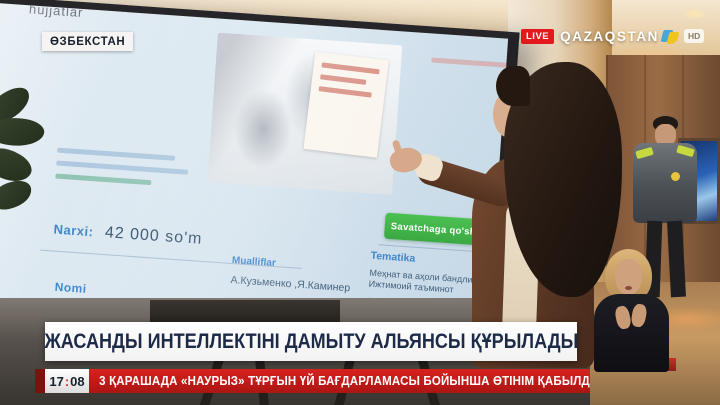 This screenshot has height=405, width=720. What do you see at coordinates (675, 176) in the screenshot?
I see `guard-badge` at bounding box center [675, 176].